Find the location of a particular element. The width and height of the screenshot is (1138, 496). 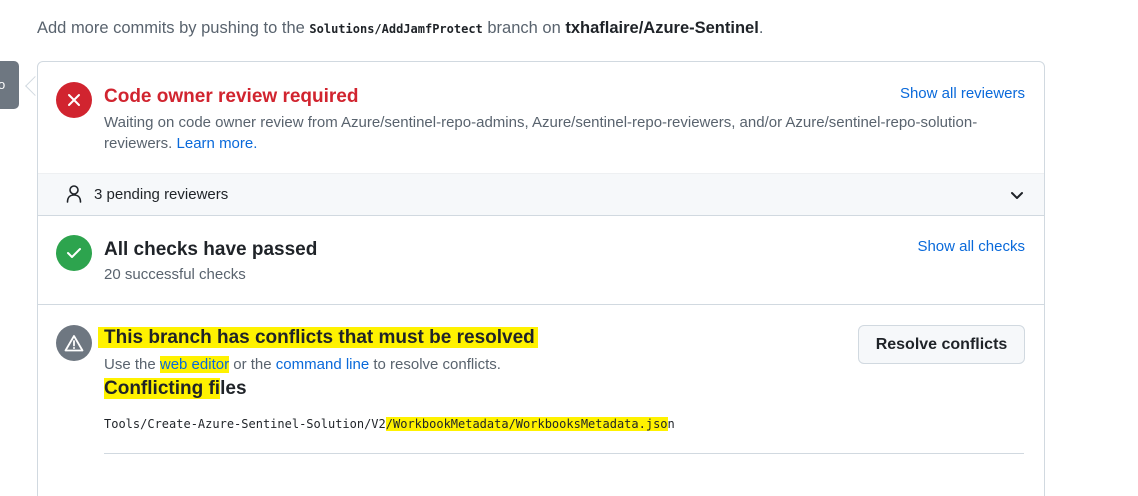

pending-reviewers-toggle: 3 pending reviewers is located at coordinates (541, 194).